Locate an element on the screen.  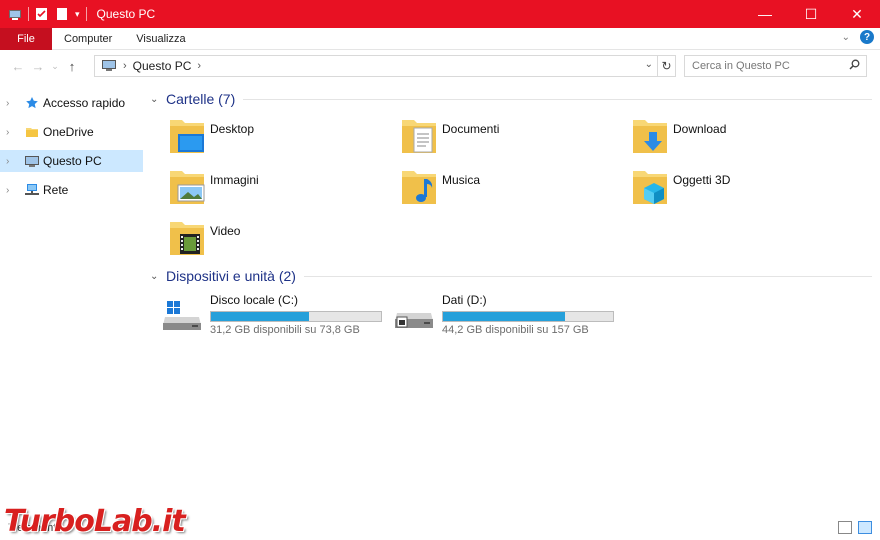
drive-space-info: 44,2 GB disponibili su 157 GB is located at coordinates (515, 330).